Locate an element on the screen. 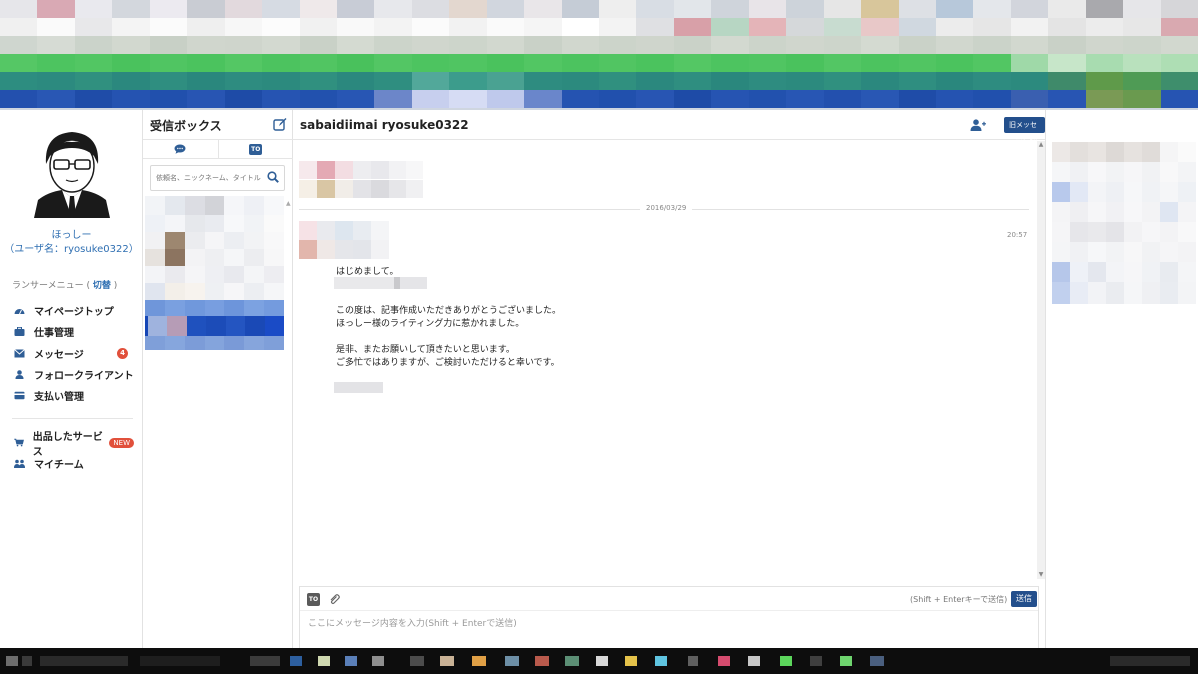 Image resolution: width=1198 pixels, height=674 pixels. message-count-badge: 4 is located at coordinates (122, 353).